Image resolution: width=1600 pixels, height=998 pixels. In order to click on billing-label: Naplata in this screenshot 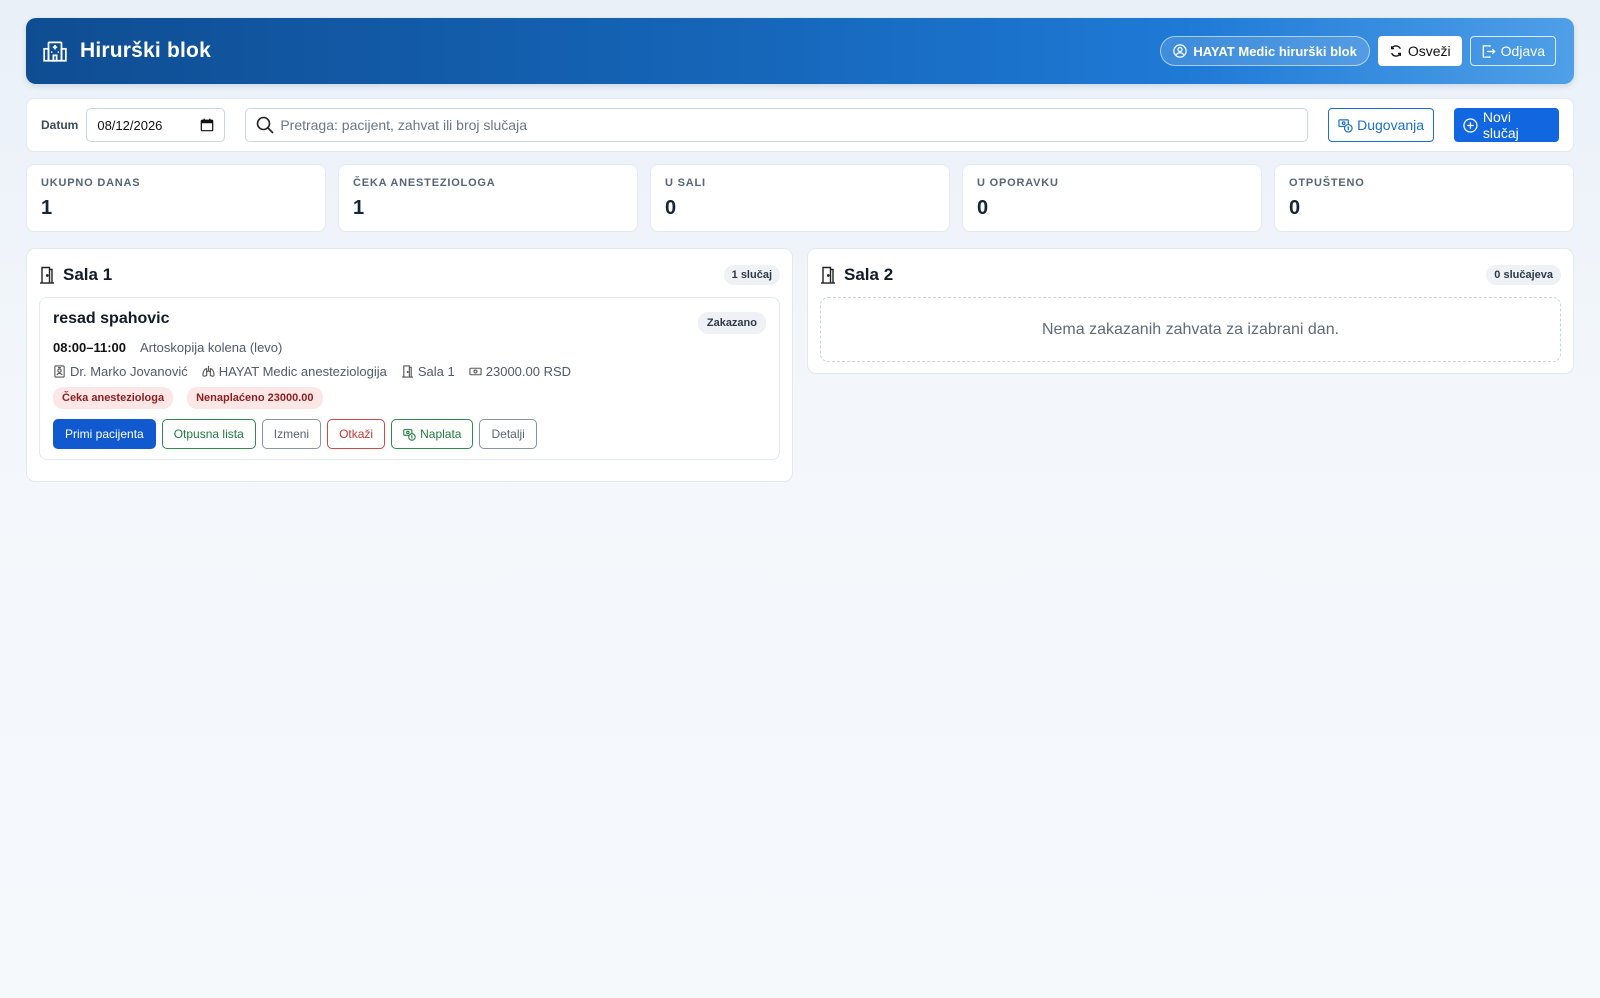, I will do `click(441, 434)`.